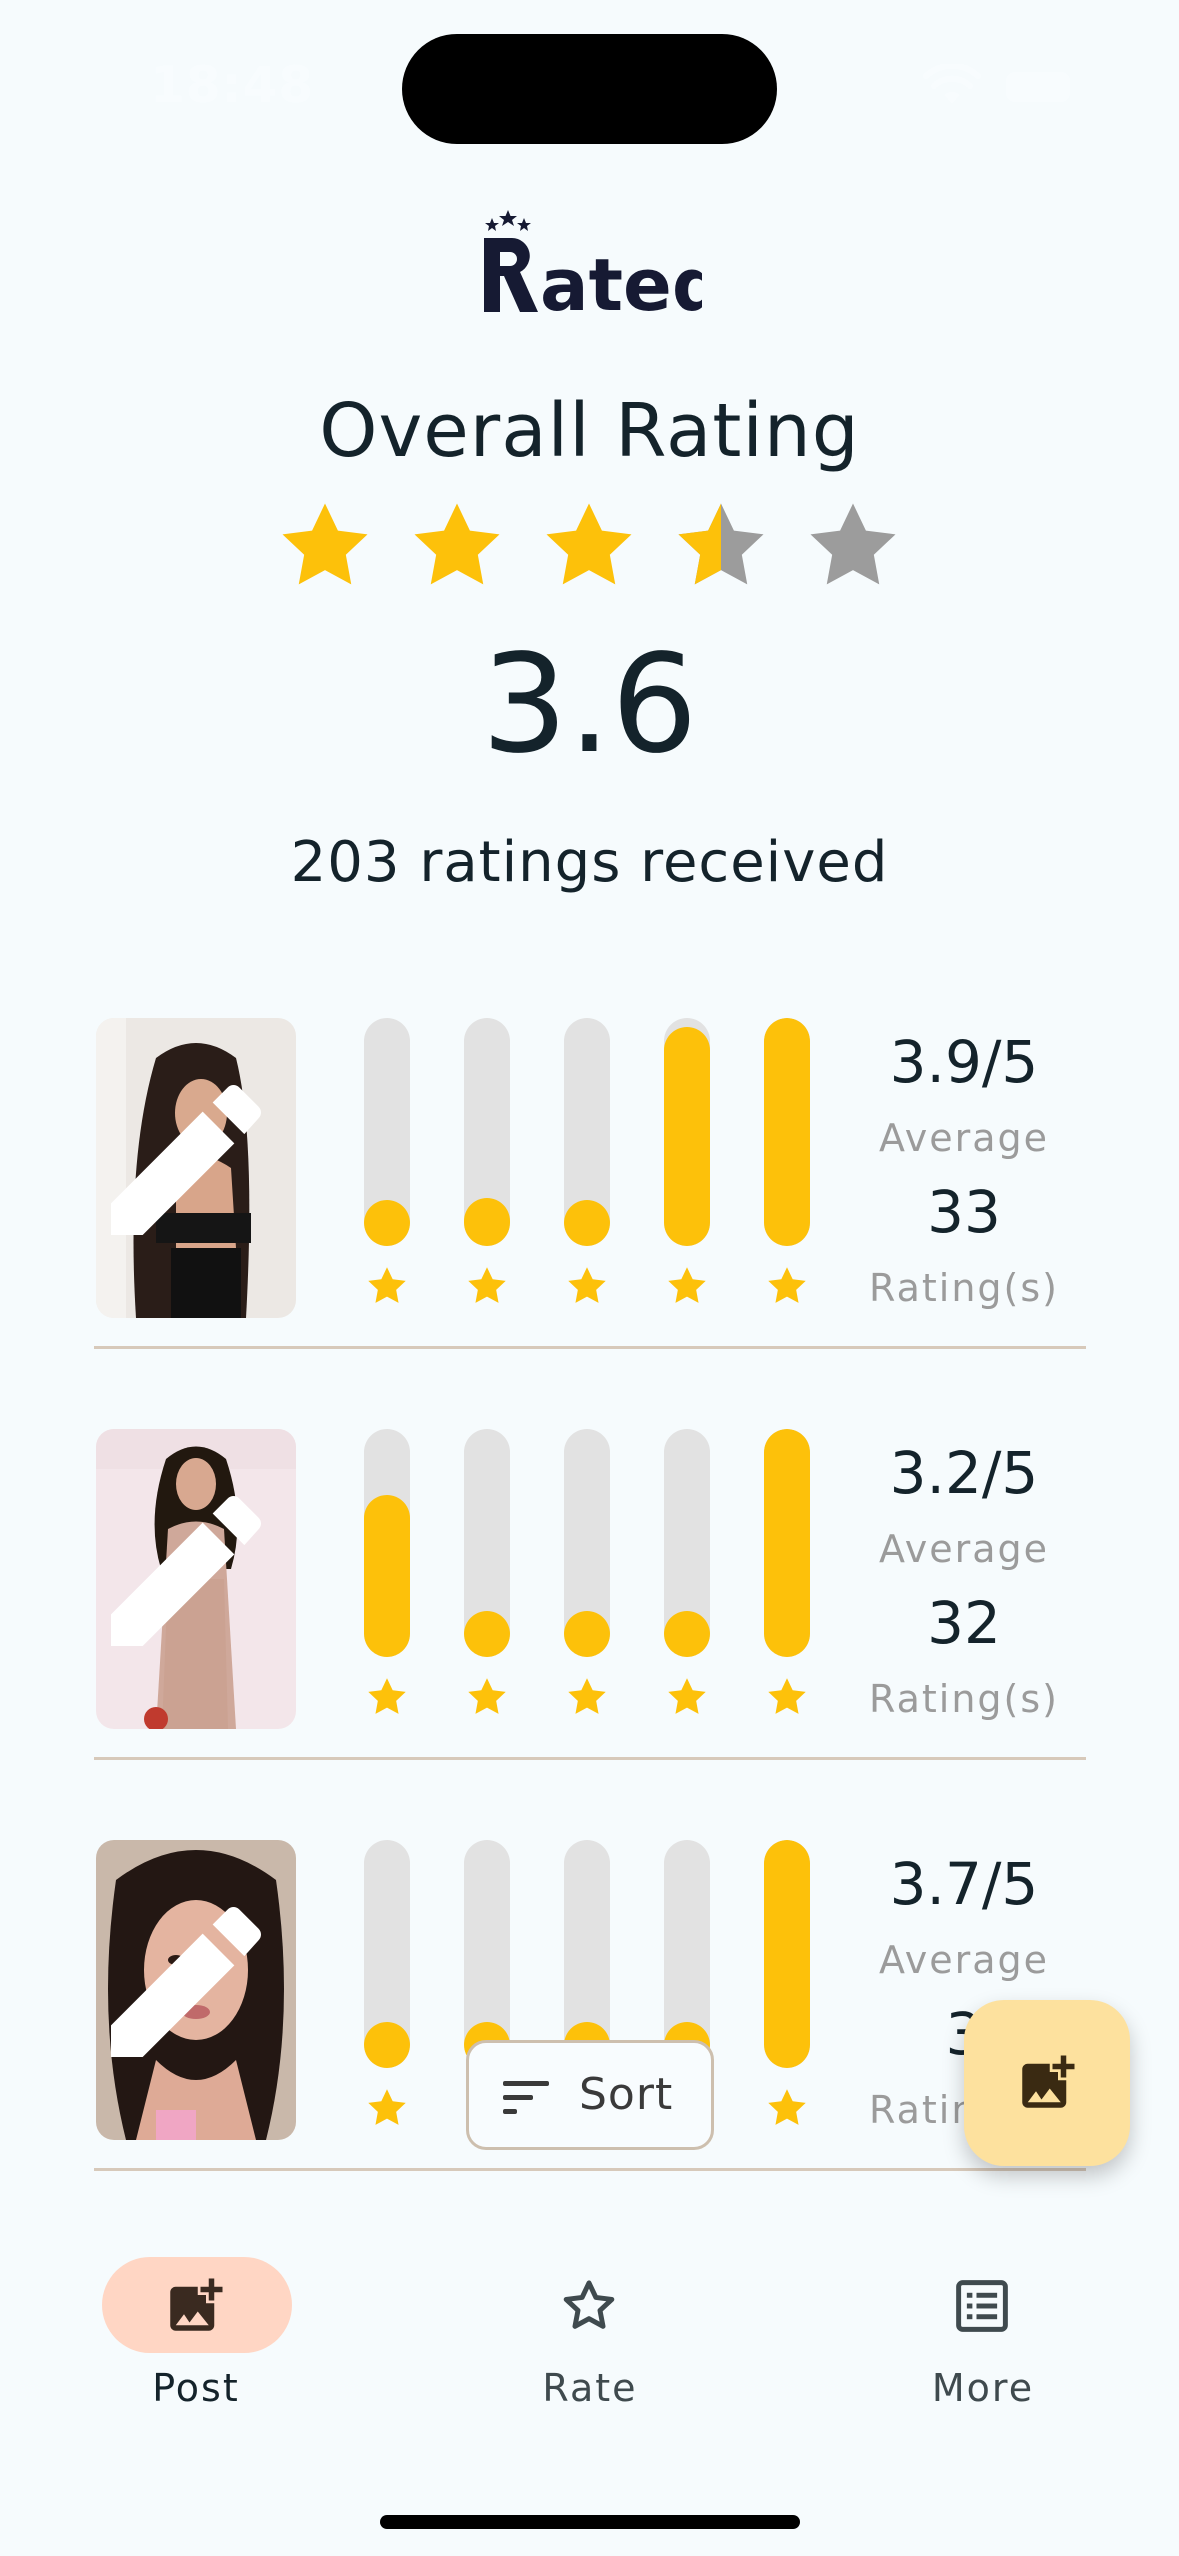 The height and width of the screenshot is (2556, 1179). I want to click on svg-text: ated, so click(621, 278).